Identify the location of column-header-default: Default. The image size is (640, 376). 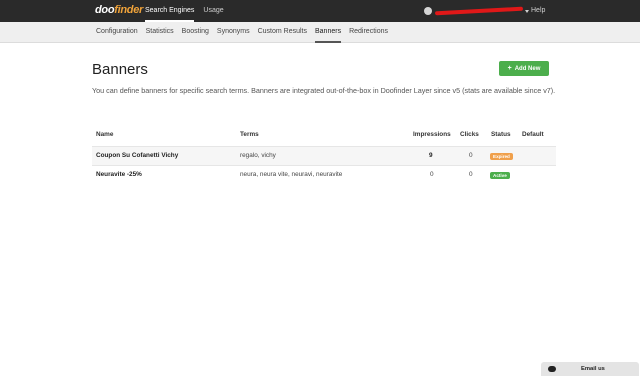
(533, 134).